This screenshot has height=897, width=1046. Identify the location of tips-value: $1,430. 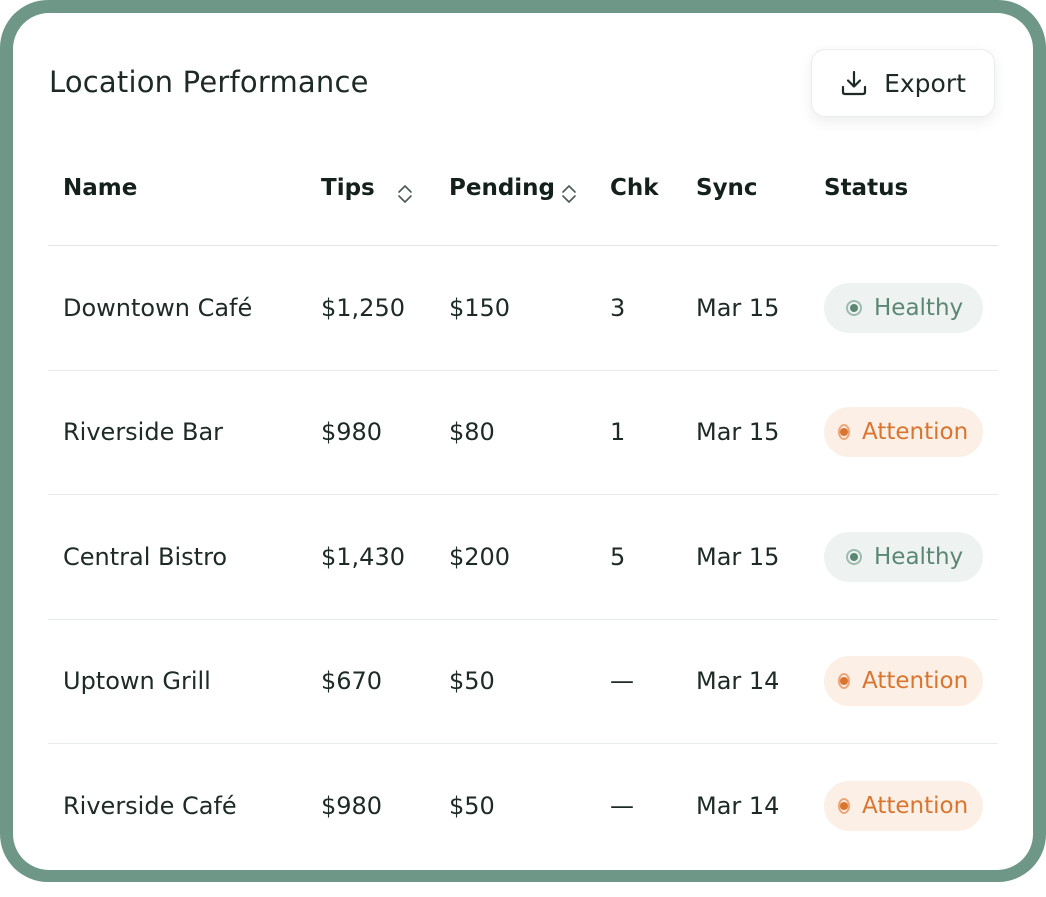
(363, 556).